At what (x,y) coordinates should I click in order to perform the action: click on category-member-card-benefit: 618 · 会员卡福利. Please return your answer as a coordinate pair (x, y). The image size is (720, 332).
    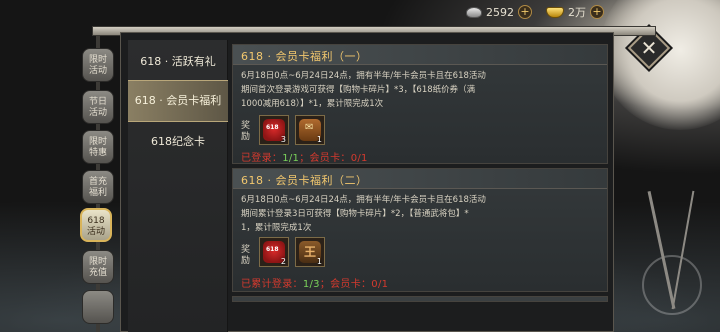
    Looking at the image, I should click on (178, 101).